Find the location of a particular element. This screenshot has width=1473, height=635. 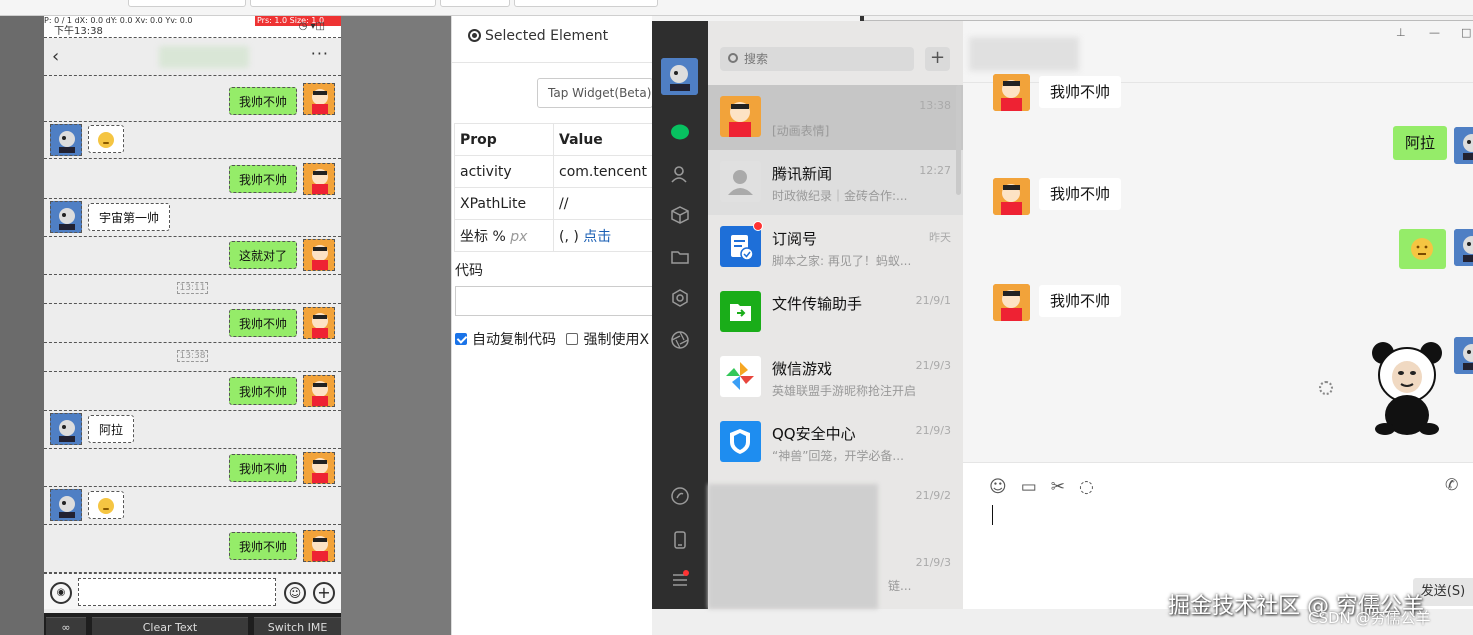

moments-icon is located at coordinates (680, 298).